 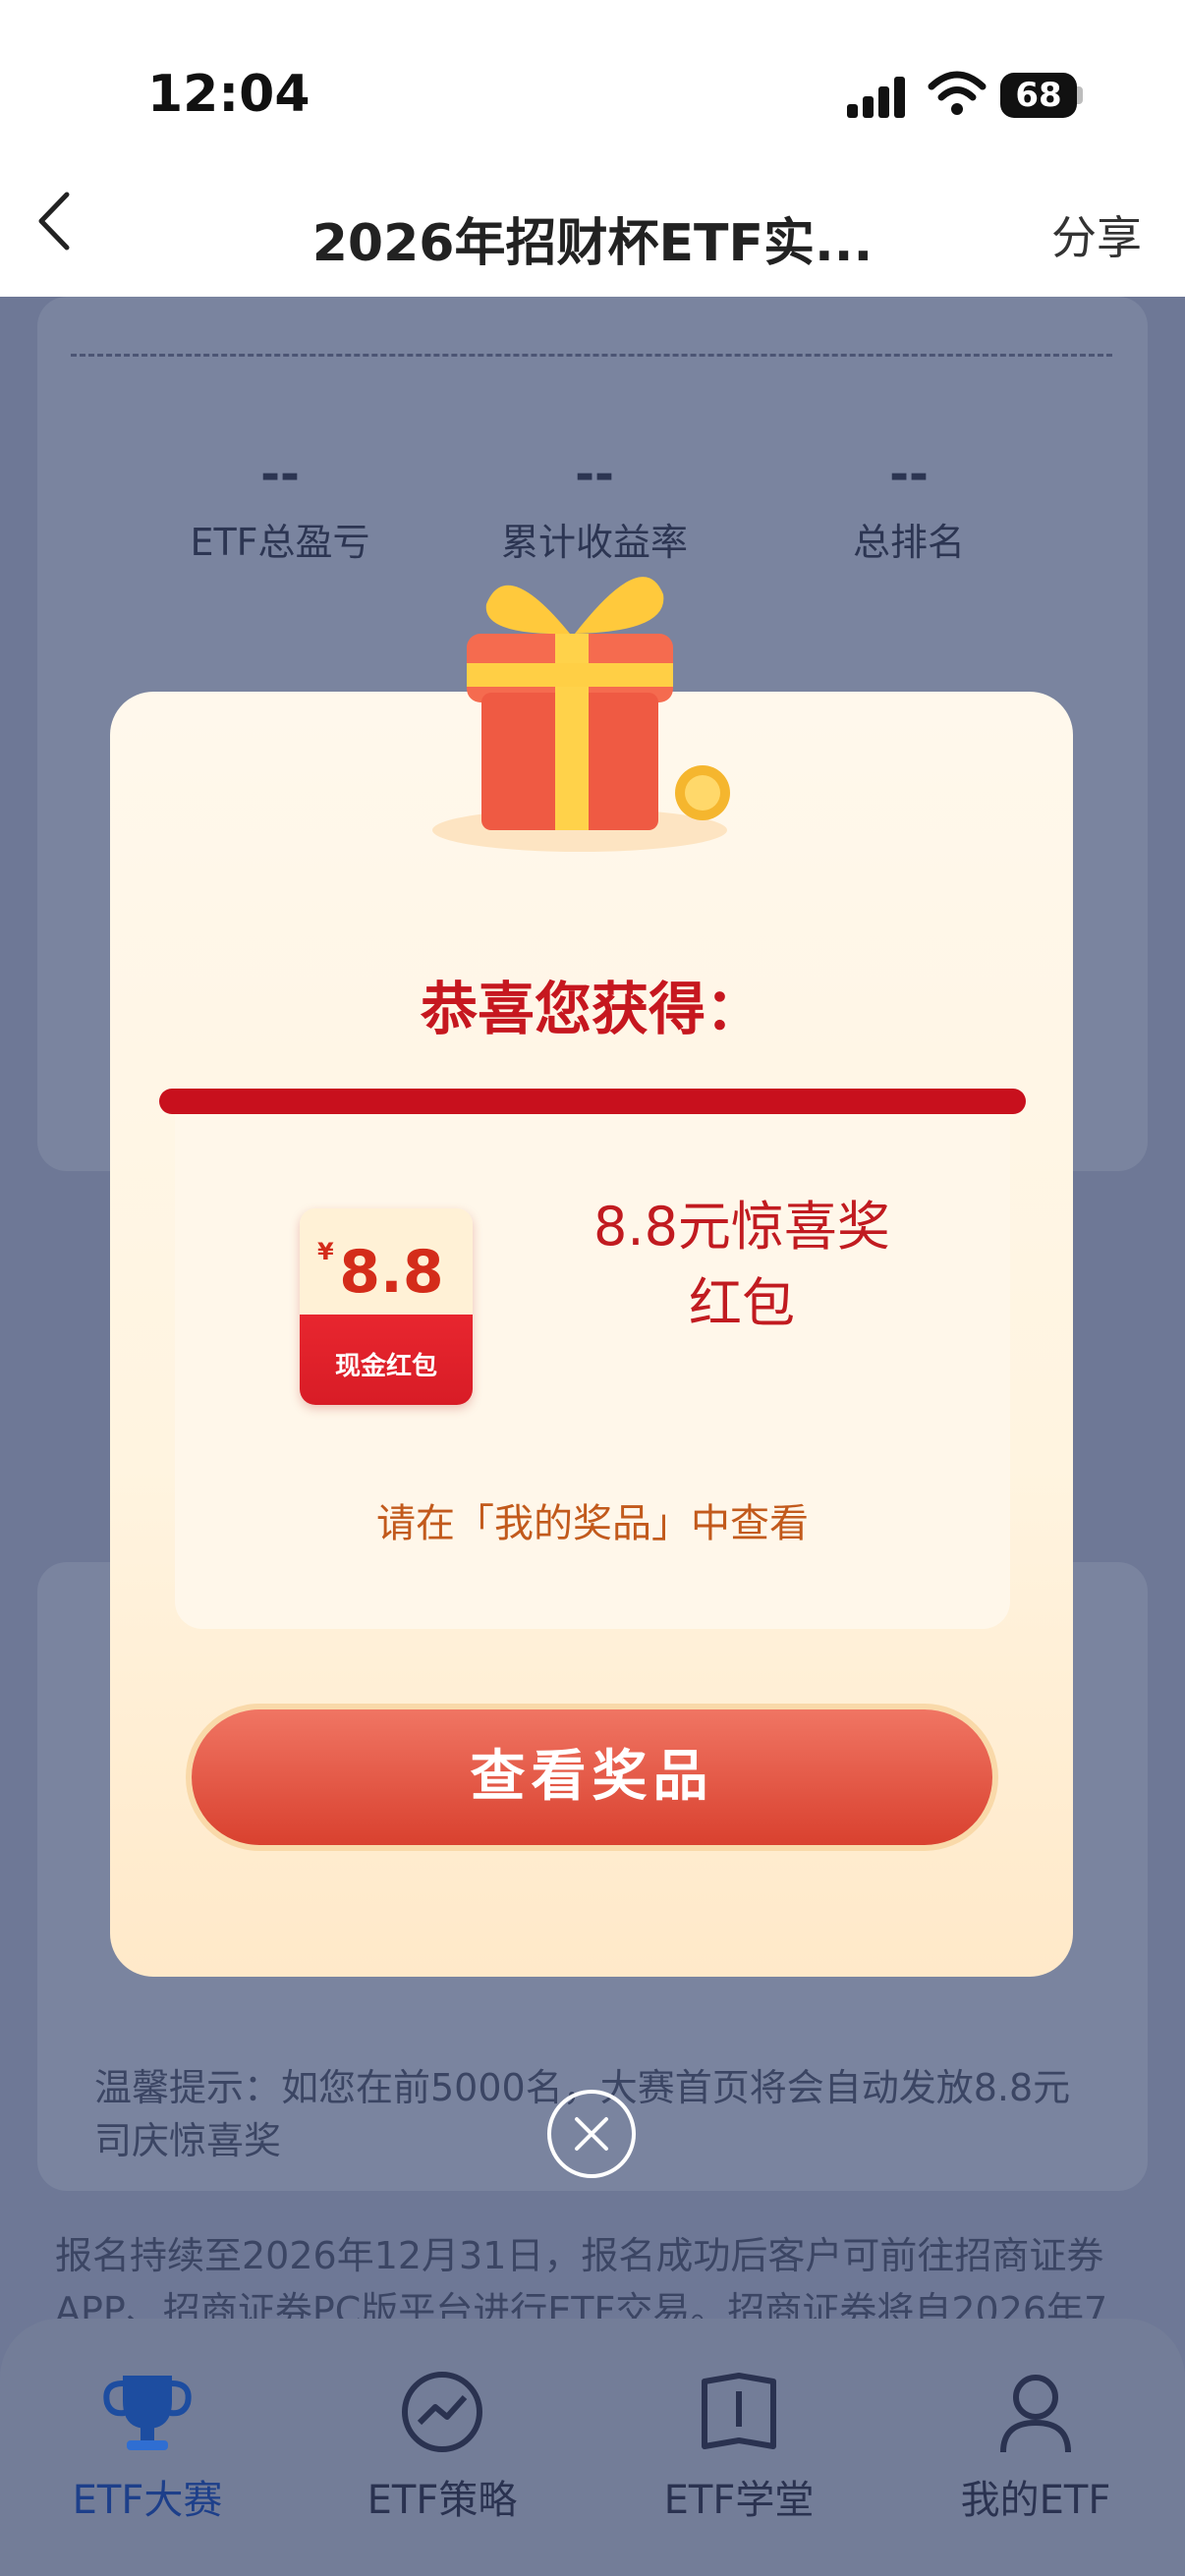 What do you see at coordinates (592, 355) in the screenshot?
I see `dashed-divider` at bounding box center [592, 355].